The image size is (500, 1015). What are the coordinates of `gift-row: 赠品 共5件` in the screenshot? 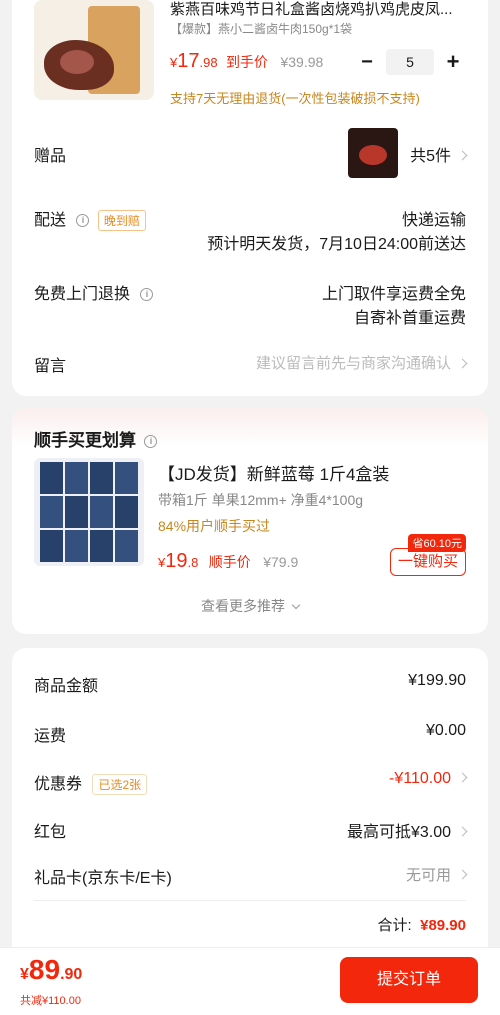 It's located at (251, 153).